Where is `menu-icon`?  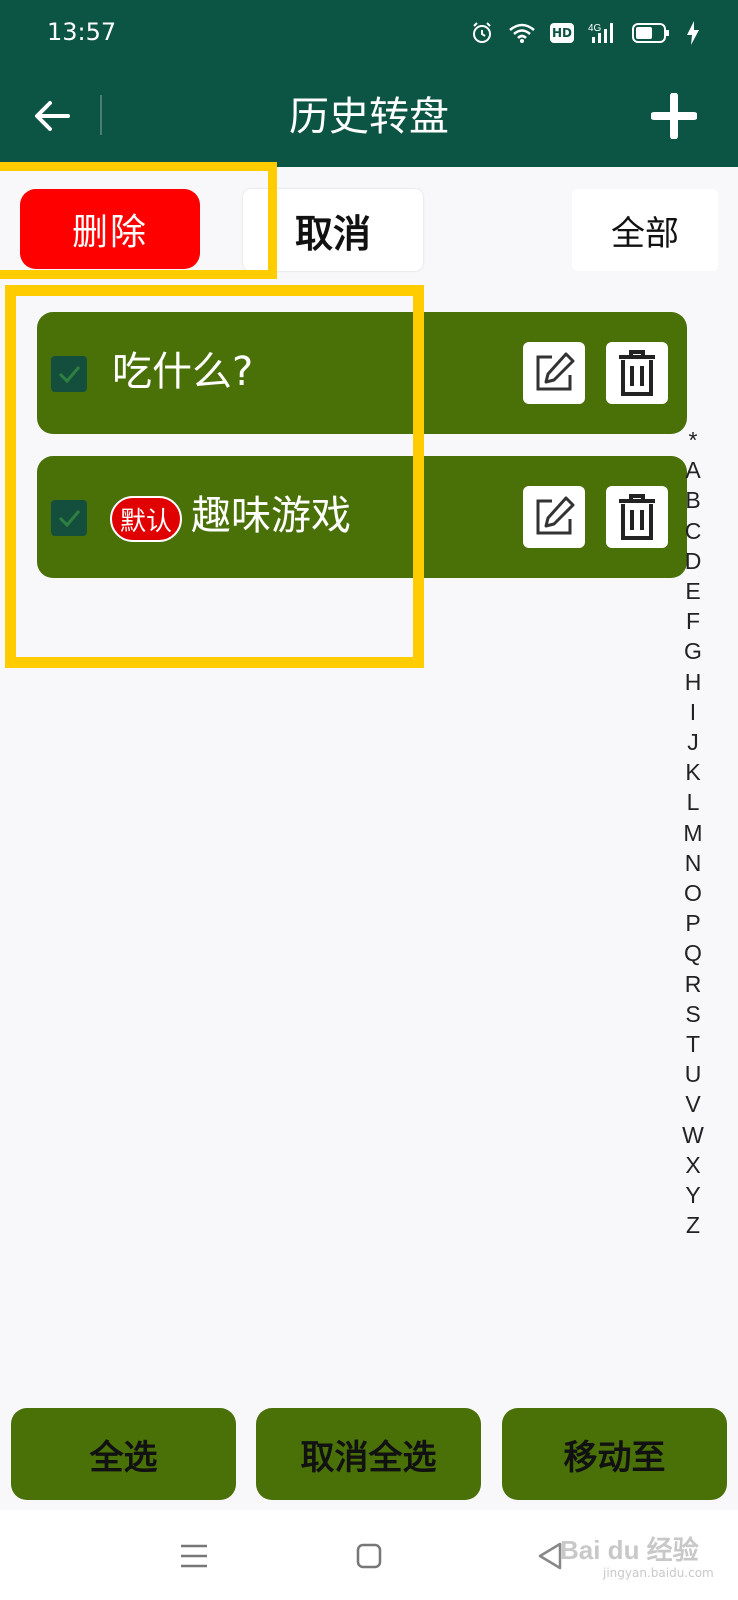
menu-icon is located at coordinates (194, 1556).